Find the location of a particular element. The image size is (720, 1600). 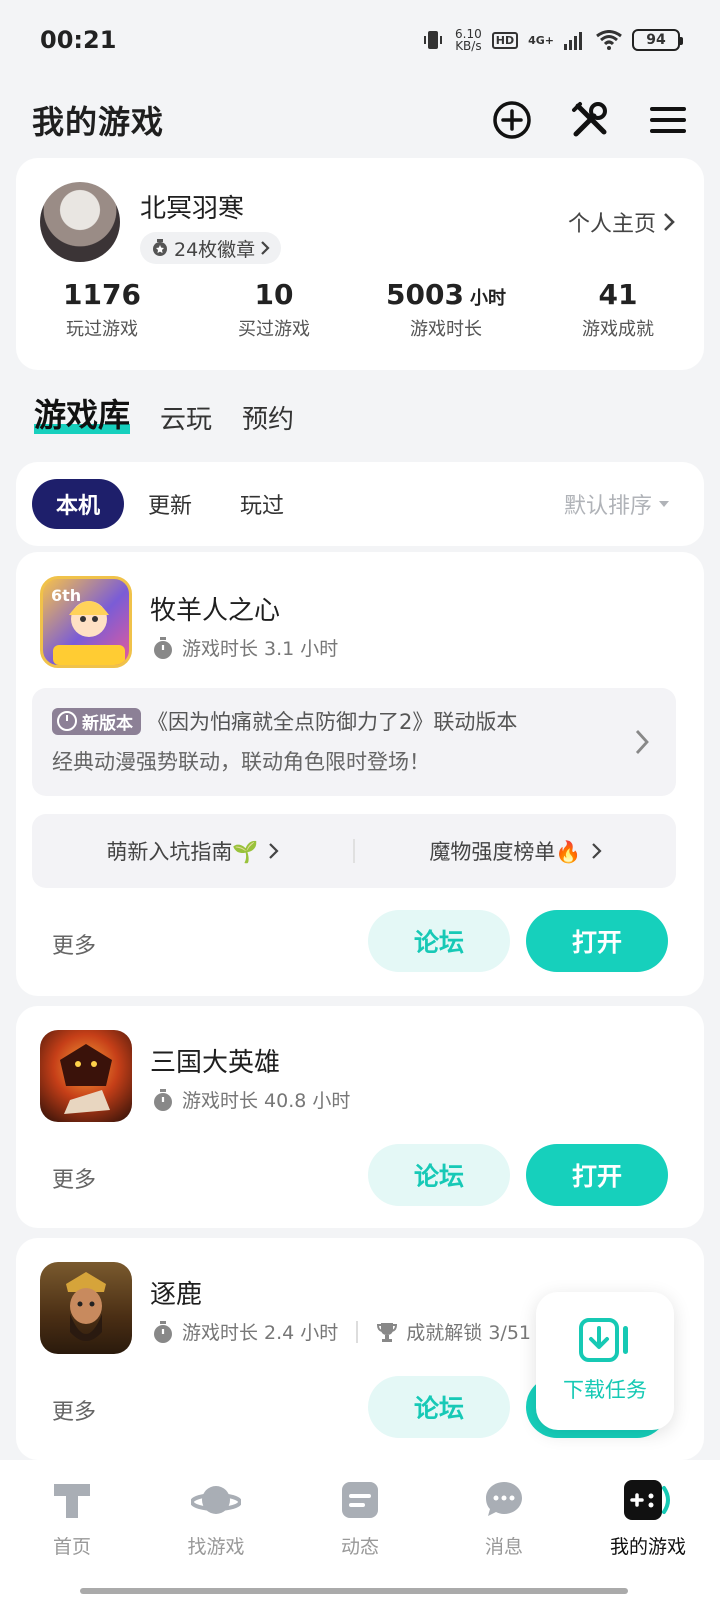

game-meta: 游戏时长 40.8 小时 is located at coordinates (251, 1099).